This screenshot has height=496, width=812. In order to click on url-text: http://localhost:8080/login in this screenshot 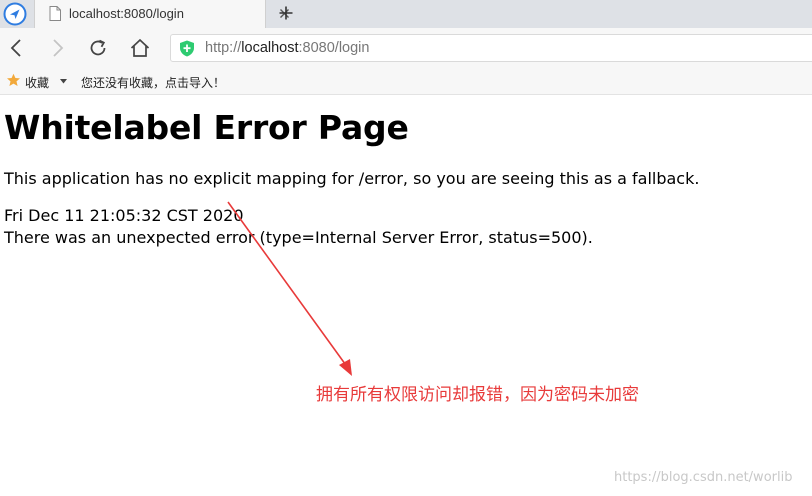, I will do `click(287, 48)`.